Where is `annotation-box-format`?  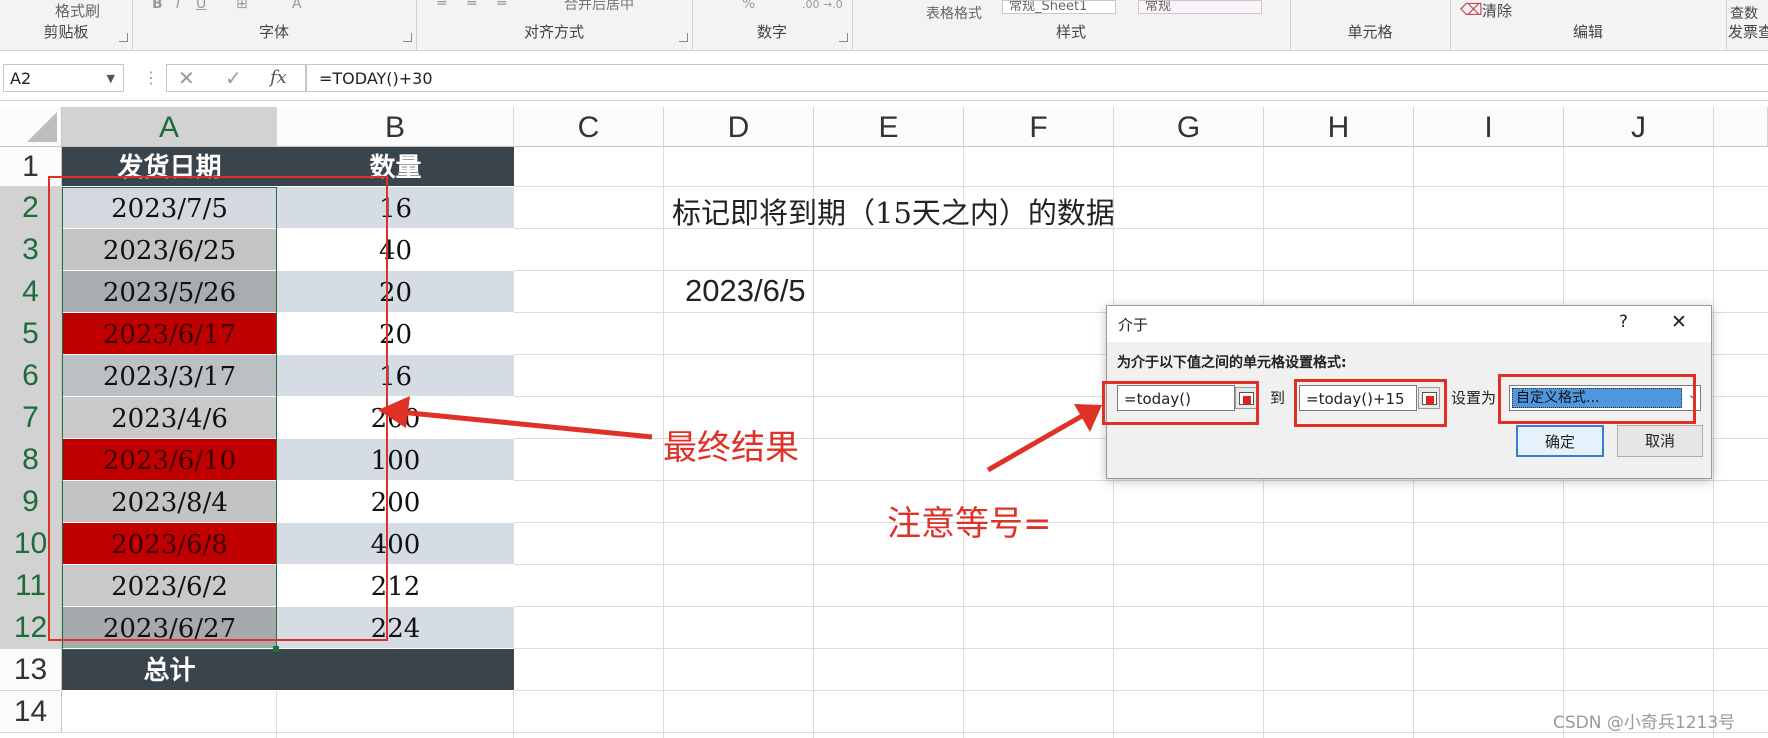
annotation-box-format is located at coordinates (1597, 399).